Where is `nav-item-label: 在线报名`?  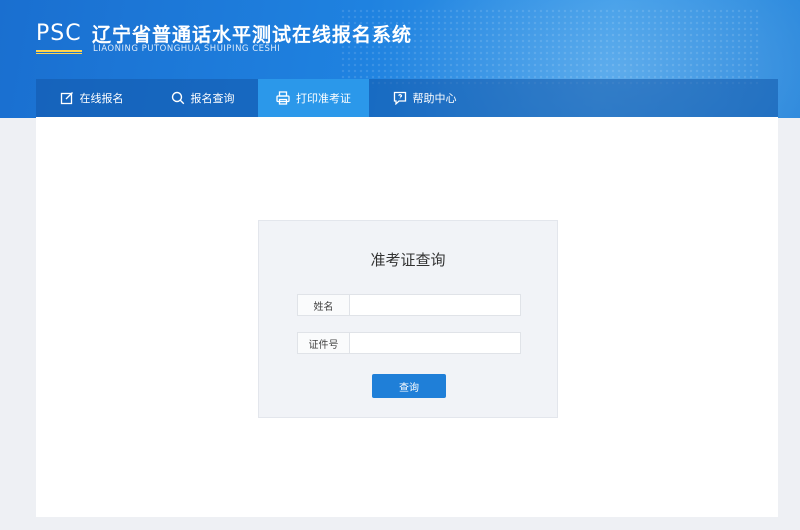
nav-item-label: 在线报名 is located at coordinates (101, 98).